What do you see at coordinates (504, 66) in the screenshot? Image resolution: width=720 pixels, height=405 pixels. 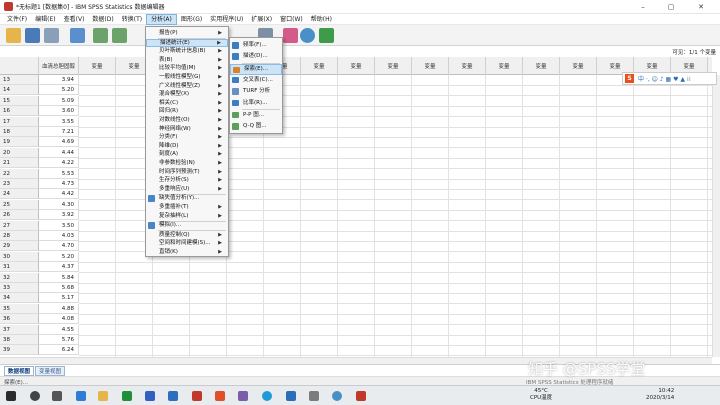 I see `column-header-empty-11: 变量` at bounding box center [504, 66].